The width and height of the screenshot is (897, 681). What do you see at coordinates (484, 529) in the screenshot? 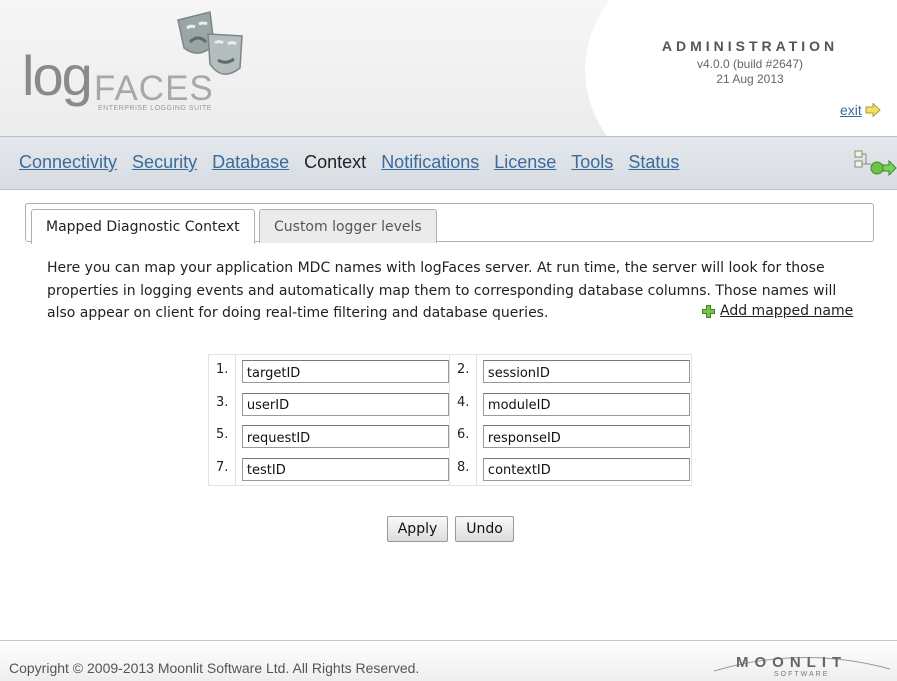
I see `undo-button: Undo` at bounding box center [484, 529].